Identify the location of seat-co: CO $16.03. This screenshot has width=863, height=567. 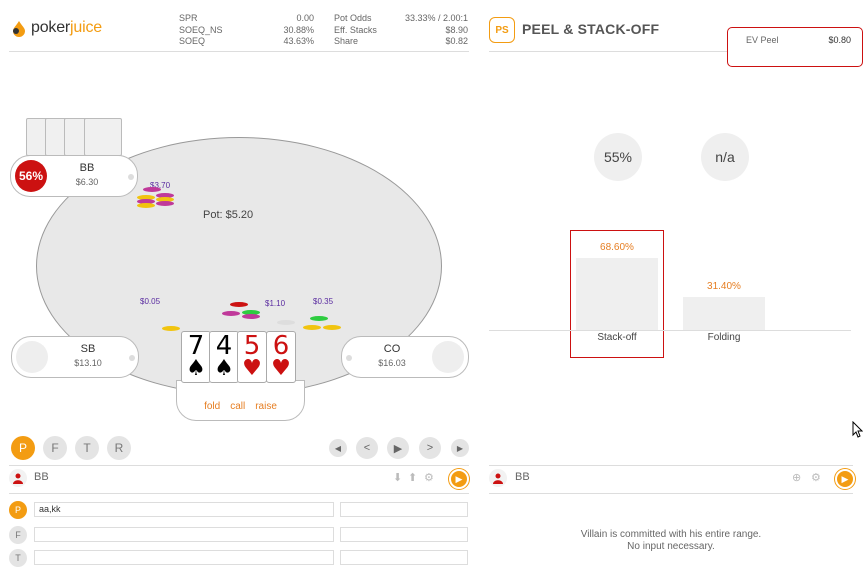
(405, 357).